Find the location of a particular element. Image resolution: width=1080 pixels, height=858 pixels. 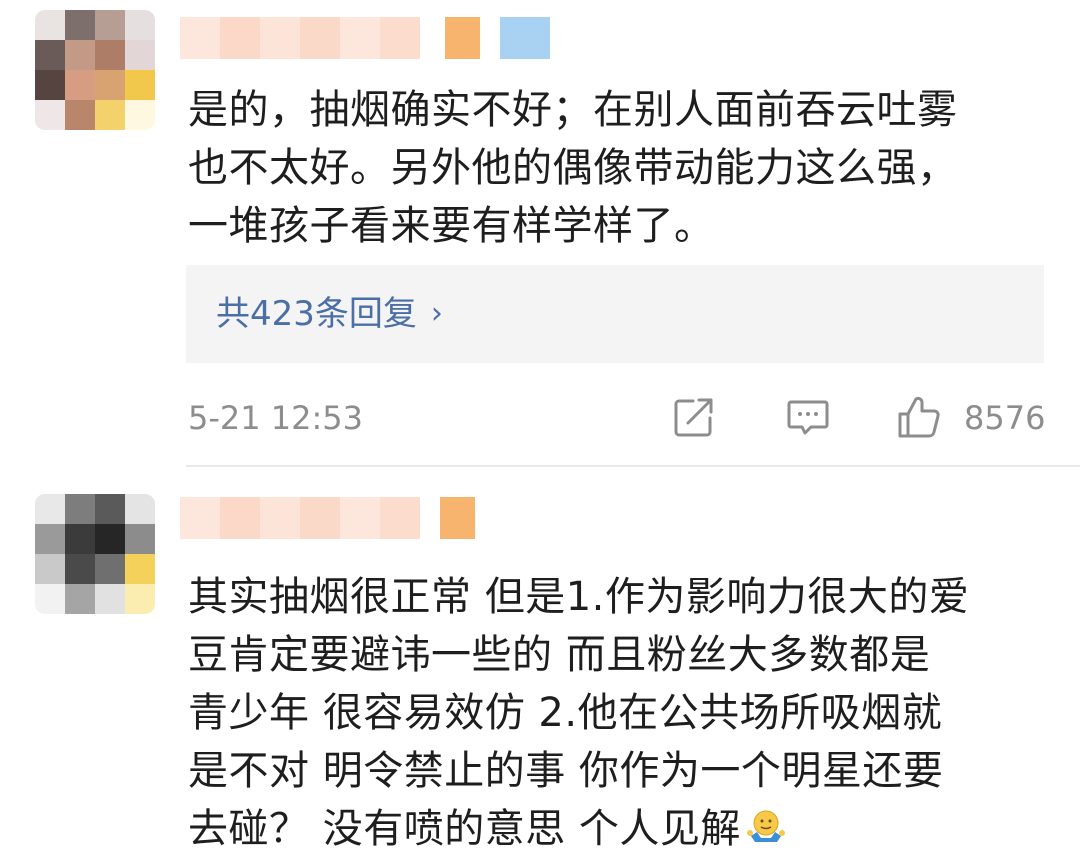

comment-line: 青少年 很容易效仿 2.他在公共场所吸烟就 is located at coordinates (565, 713).